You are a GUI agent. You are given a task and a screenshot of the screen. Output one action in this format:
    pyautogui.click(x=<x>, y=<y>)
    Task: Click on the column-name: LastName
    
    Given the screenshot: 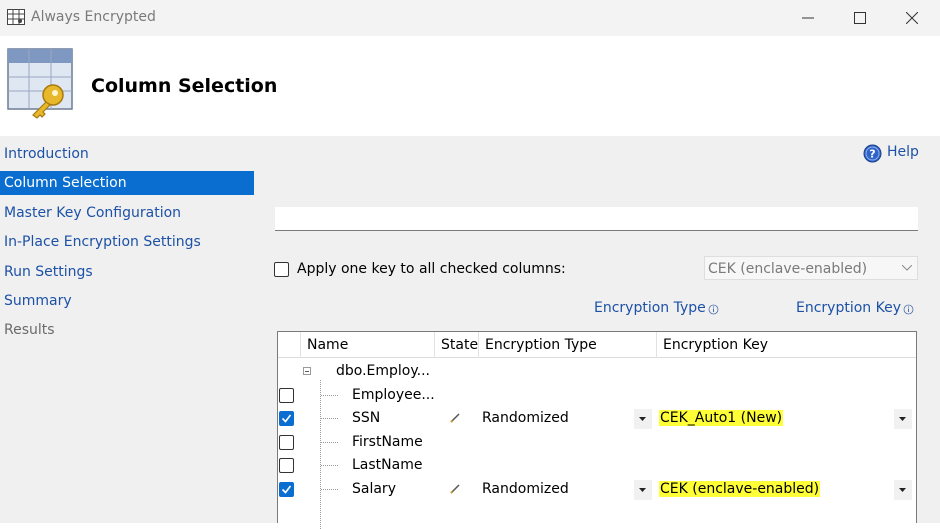 What is the action you would take?
    pyautogui.click(x=387, y=465)
    